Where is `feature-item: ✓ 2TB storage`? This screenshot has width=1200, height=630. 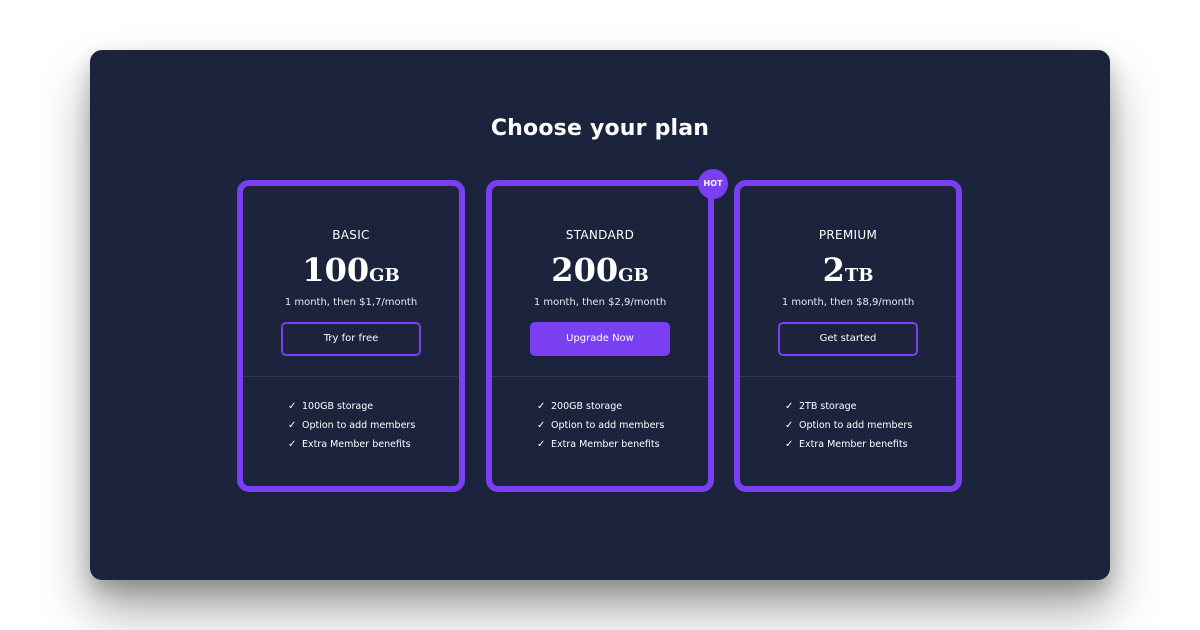 feature-item: ✓ 2TB storage is located at coordinates (848, 406).